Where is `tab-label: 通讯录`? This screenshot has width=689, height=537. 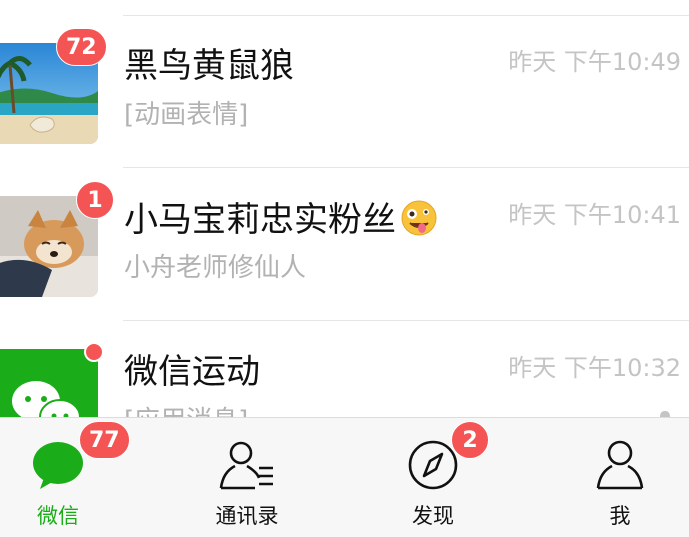 tab-label: 通讯录 is located at coordinates (247, 516).